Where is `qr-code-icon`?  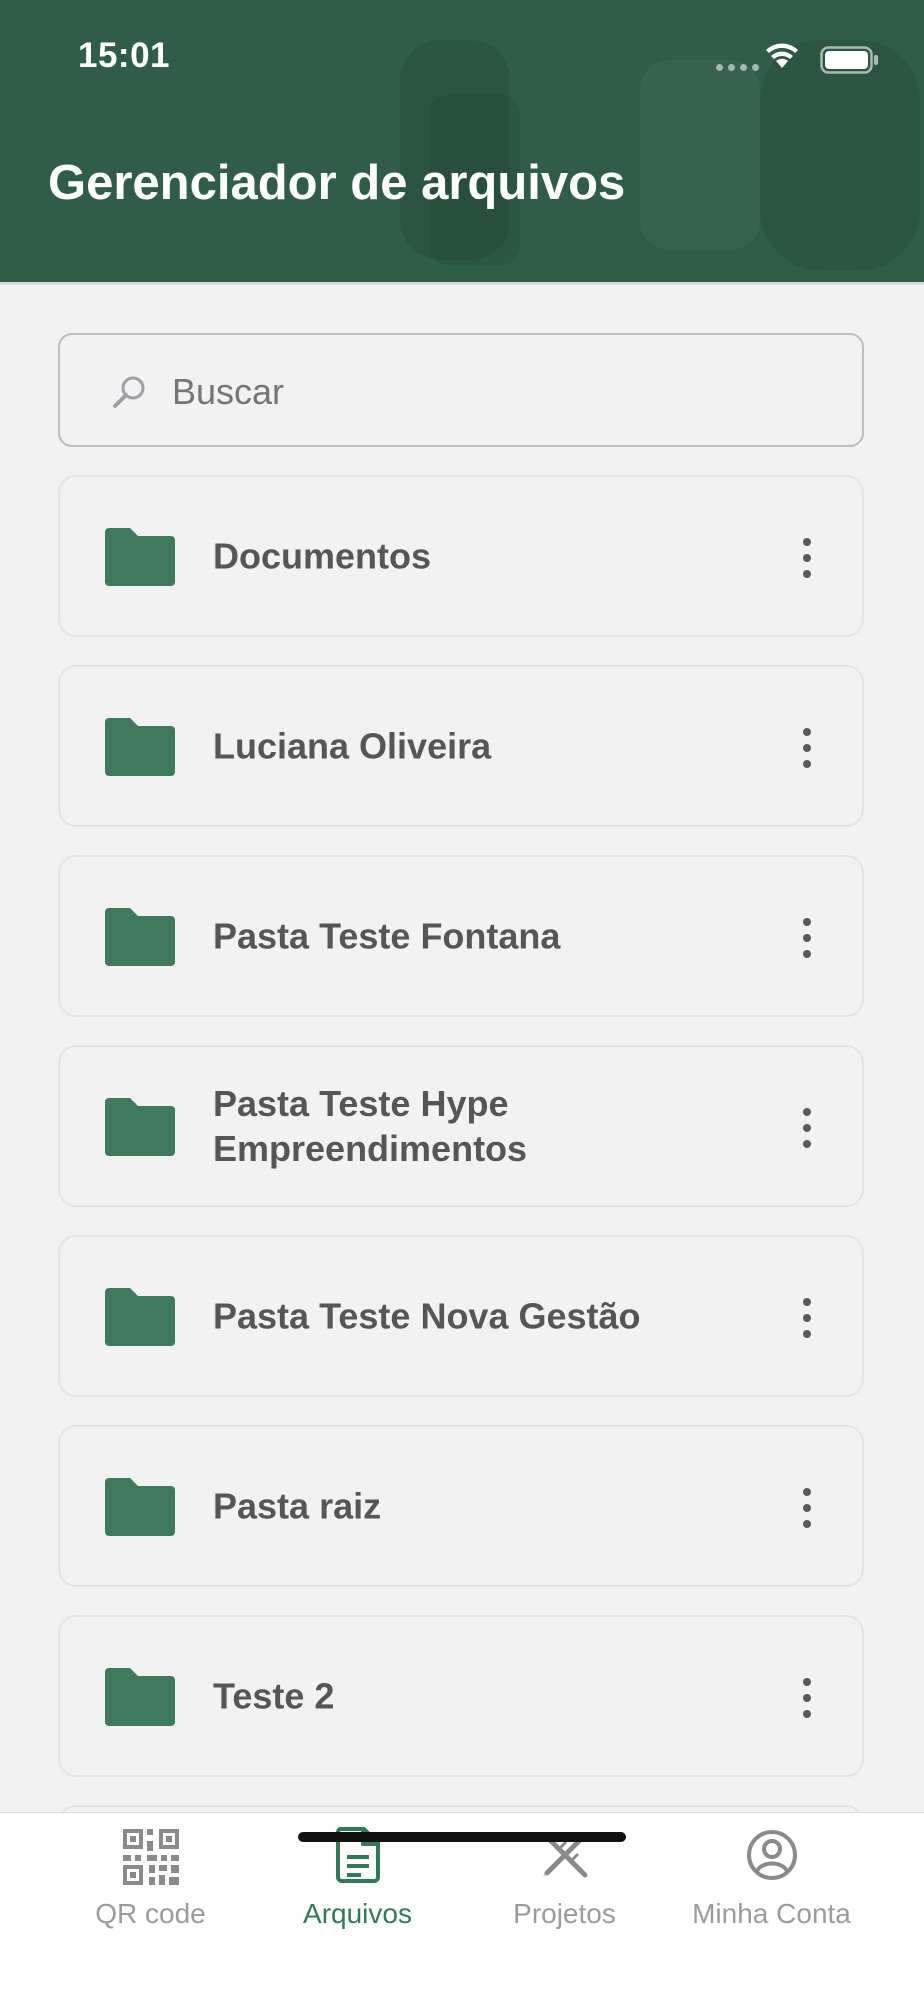
qr-code-icon is located at coordinates (150, 1857).